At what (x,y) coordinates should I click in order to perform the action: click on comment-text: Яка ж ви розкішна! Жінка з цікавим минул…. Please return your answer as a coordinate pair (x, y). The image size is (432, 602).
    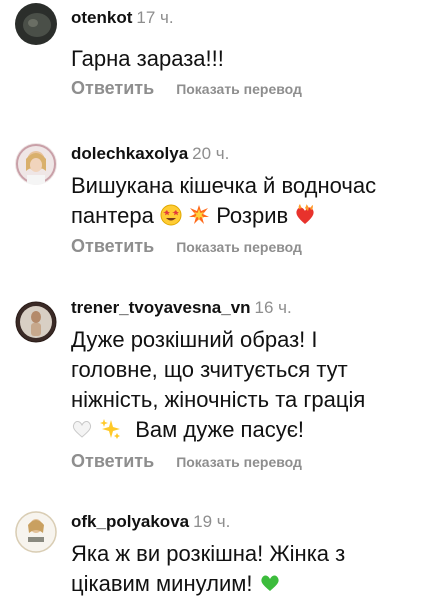
    Looking at the image, I should click on (246, 570).